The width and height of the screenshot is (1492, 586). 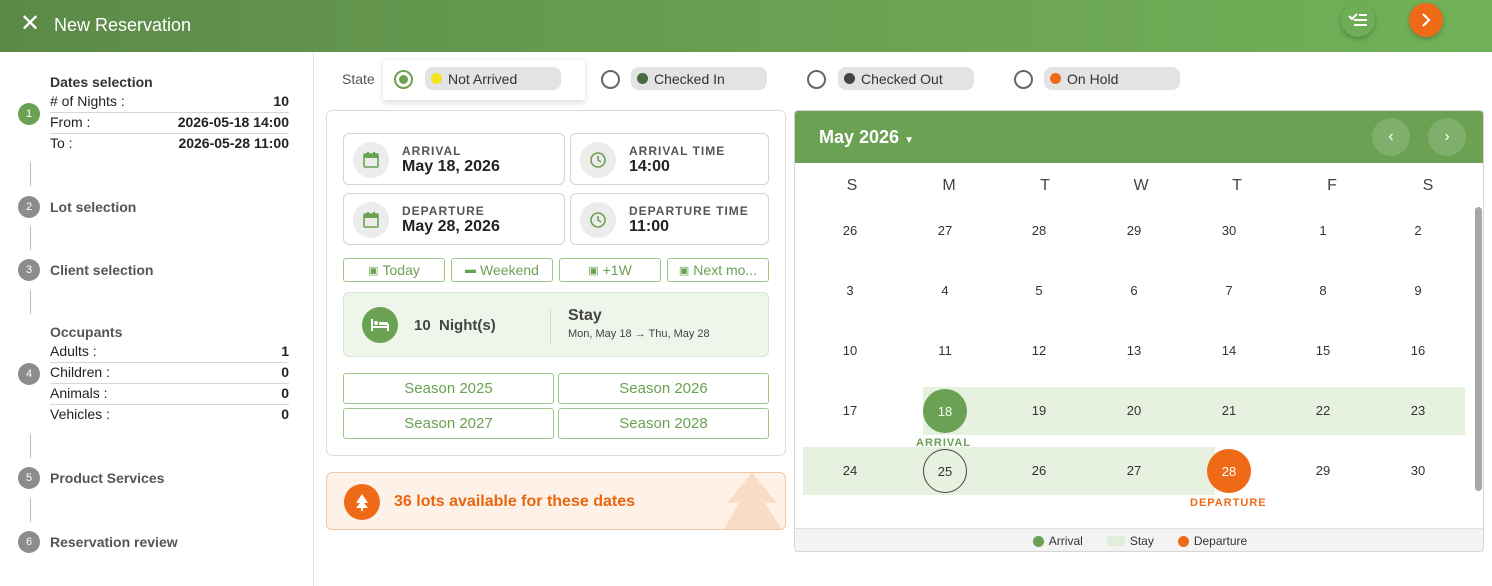 I want to click on weekday-header: M, so click(x=949, y=185).